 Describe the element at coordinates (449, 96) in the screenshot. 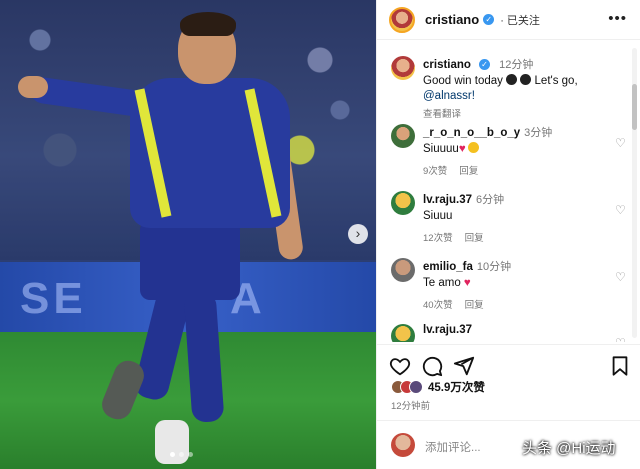

I see `caption-mention: @alnassr!` at that location.